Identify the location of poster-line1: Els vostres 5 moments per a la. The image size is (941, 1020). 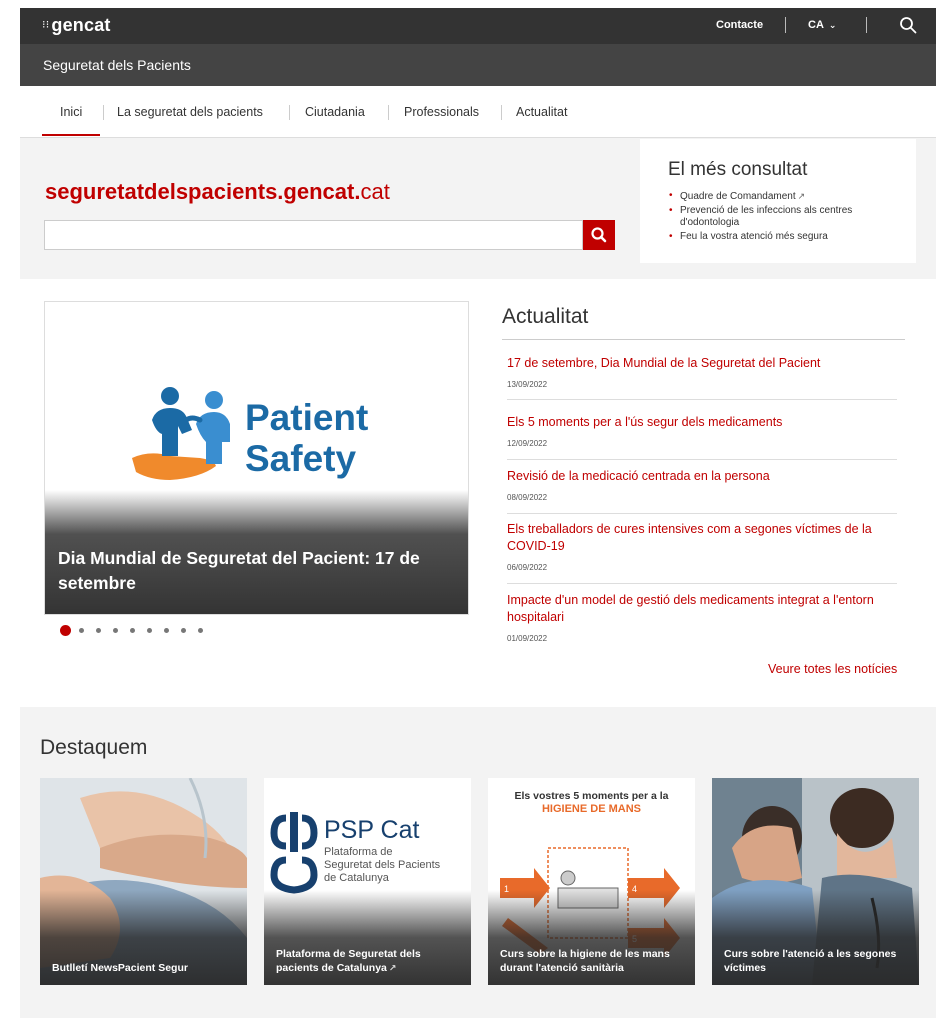
(591, 796).